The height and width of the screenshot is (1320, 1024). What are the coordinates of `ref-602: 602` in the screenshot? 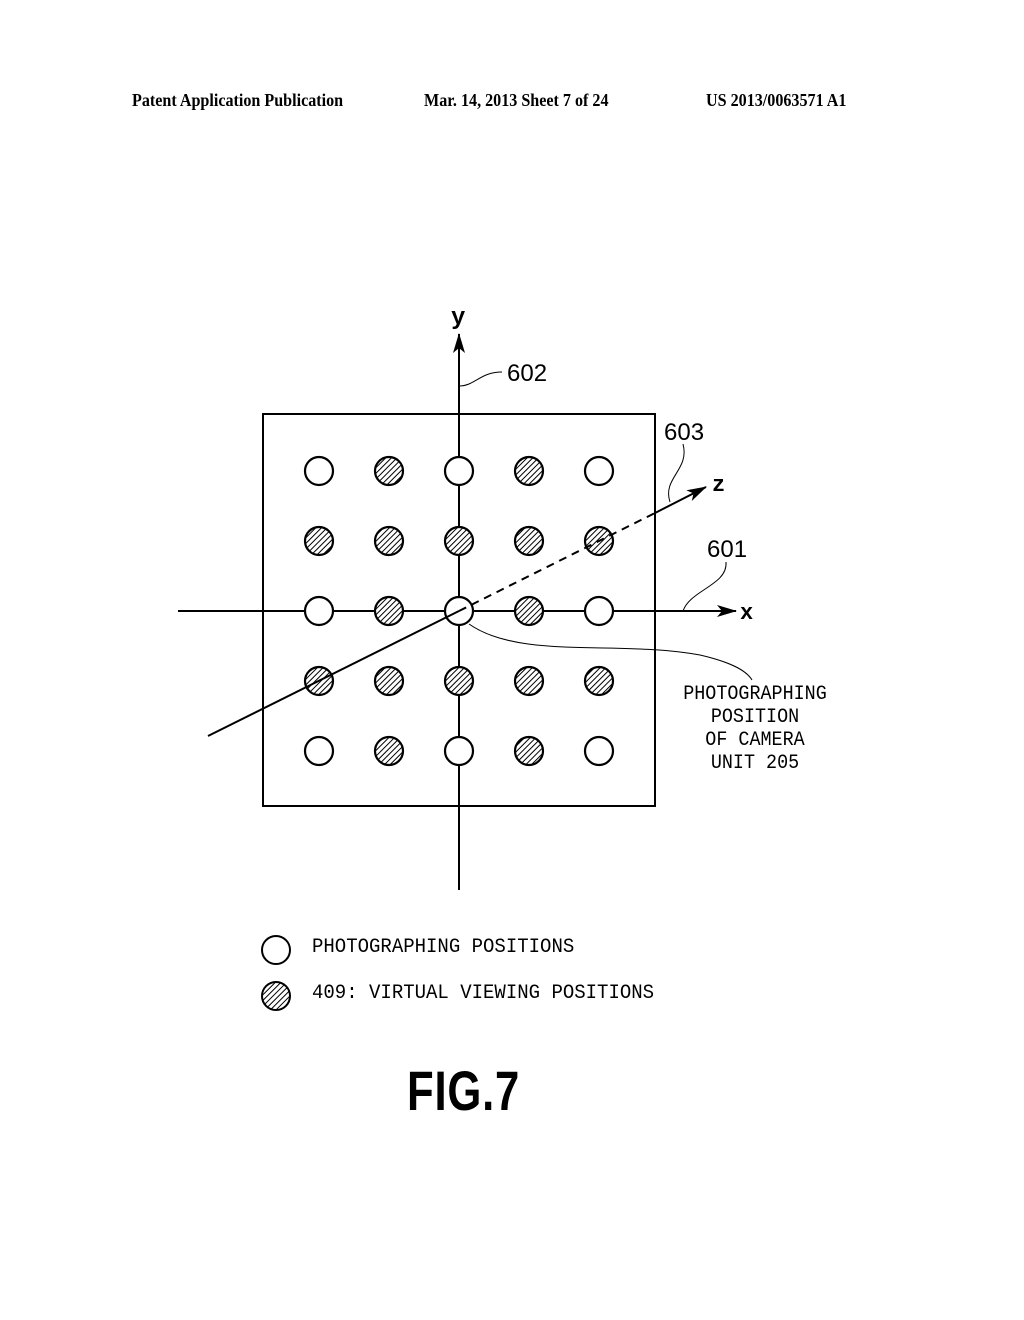 It's located at (527, 373).